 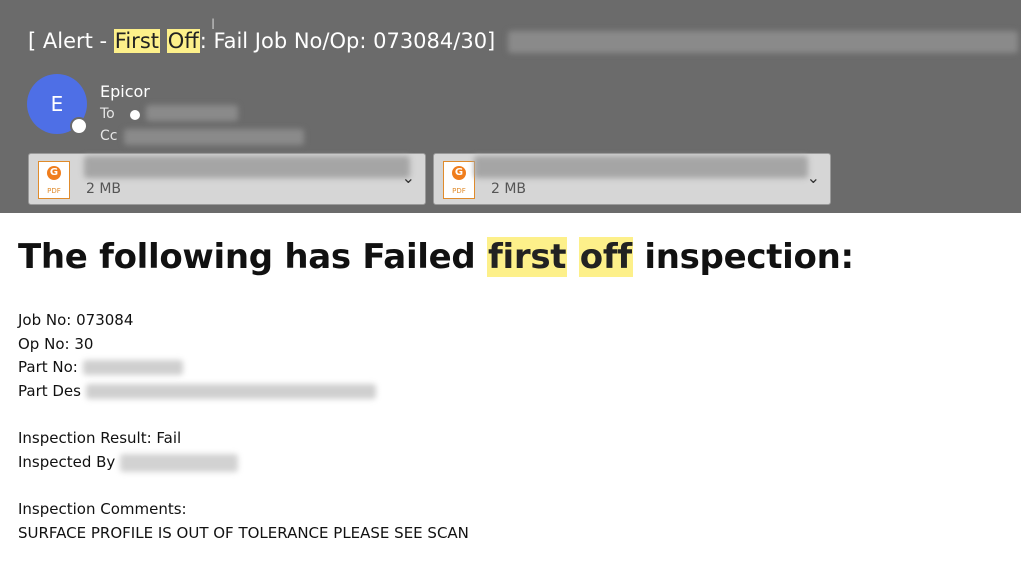 I want to click on subject-space, so click(x=163, y=41).